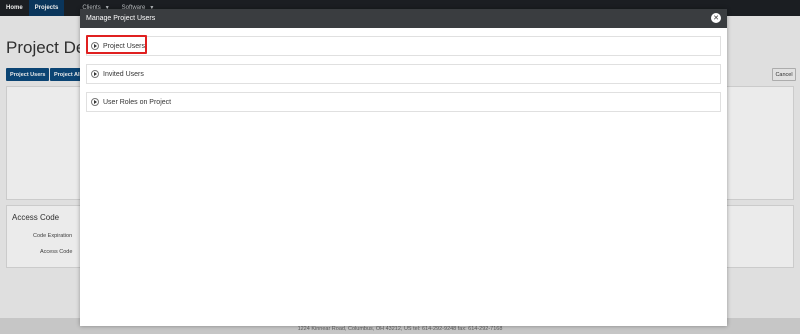  I want to click on region-user-roles: User Roles on Project, so click(403, 102).